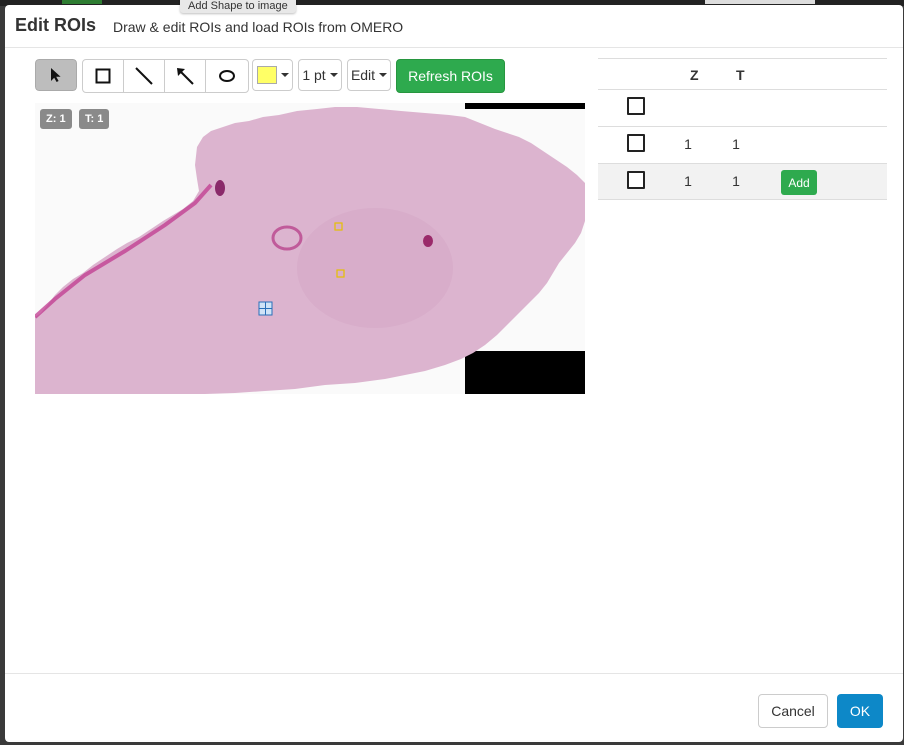  Describe the element at coordinates (265, 308) in the screenshot. I see `roi-grid-marker` at that location.